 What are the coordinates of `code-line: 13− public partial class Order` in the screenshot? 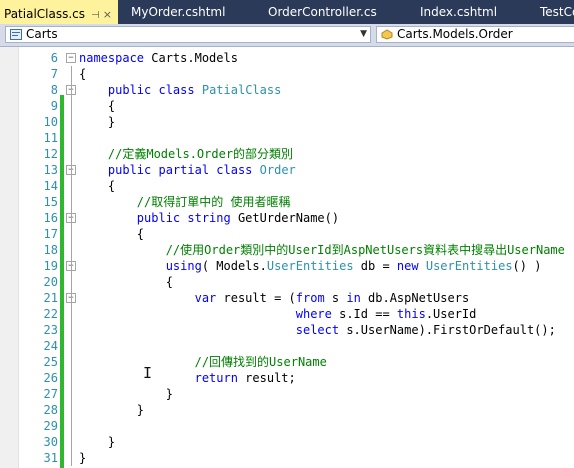 It's located at (287, 170).